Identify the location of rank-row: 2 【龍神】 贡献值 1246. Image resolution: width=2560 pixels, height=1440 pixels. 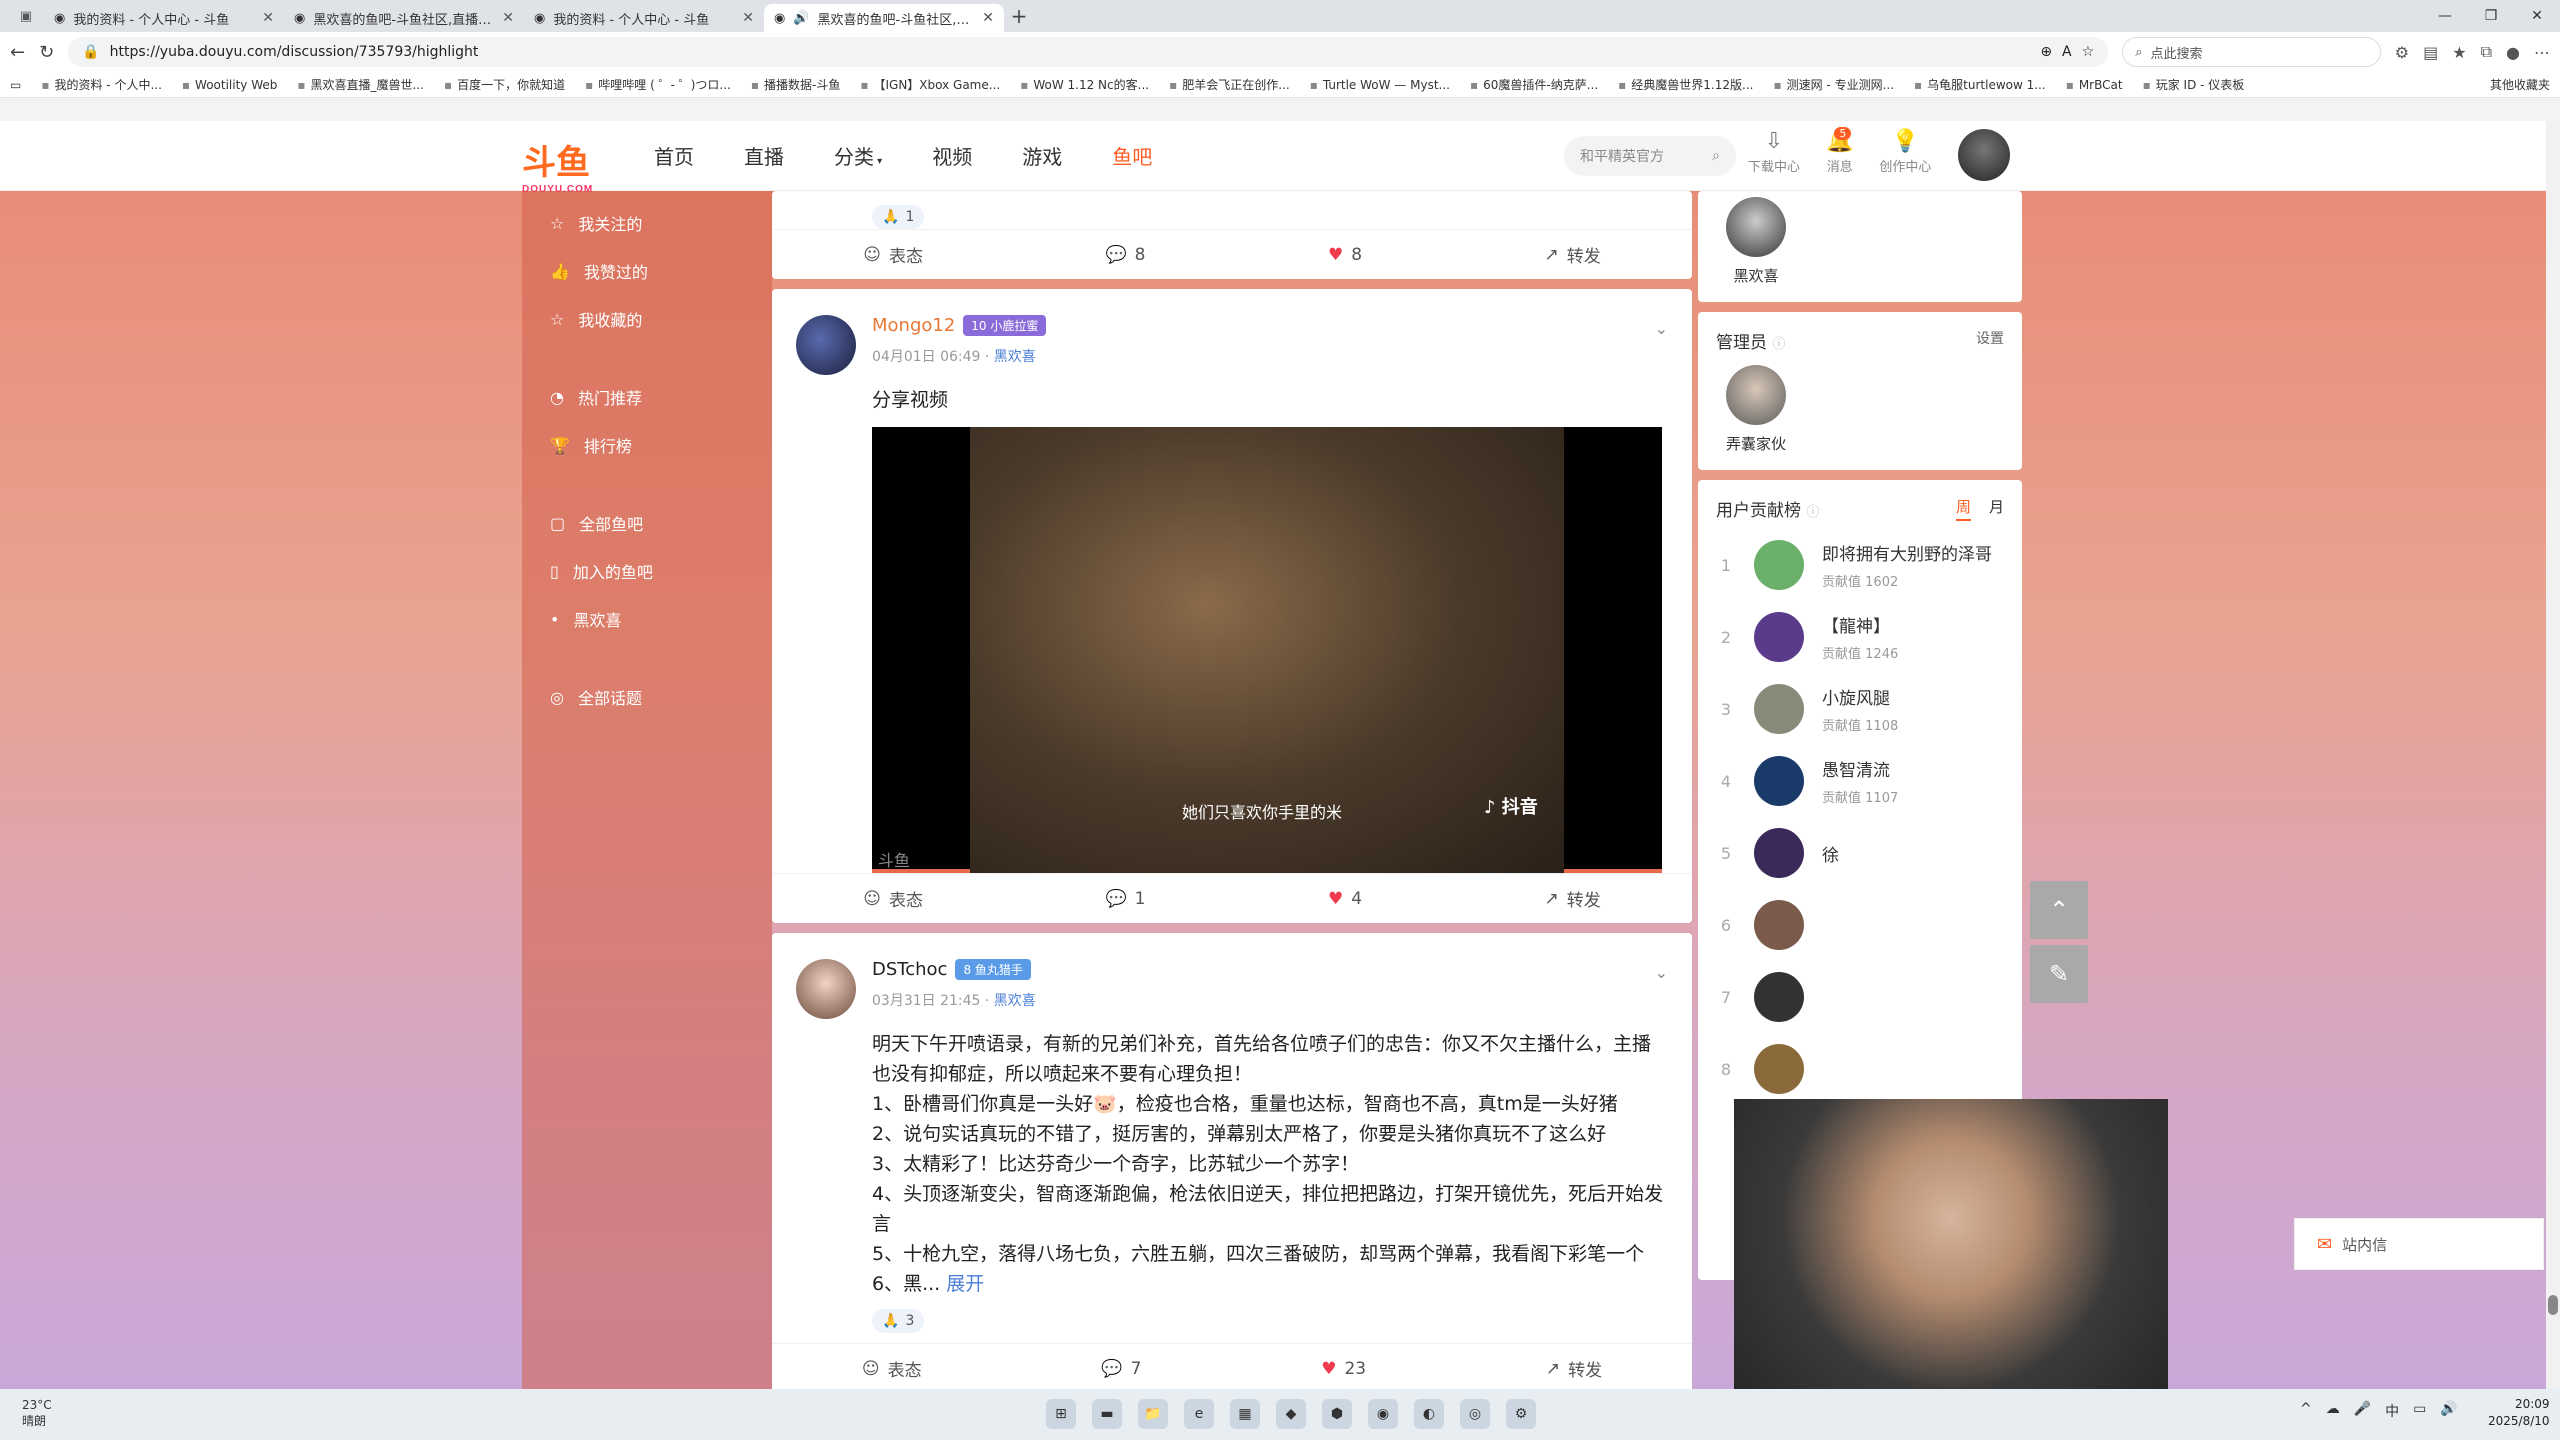
(1860, 637).